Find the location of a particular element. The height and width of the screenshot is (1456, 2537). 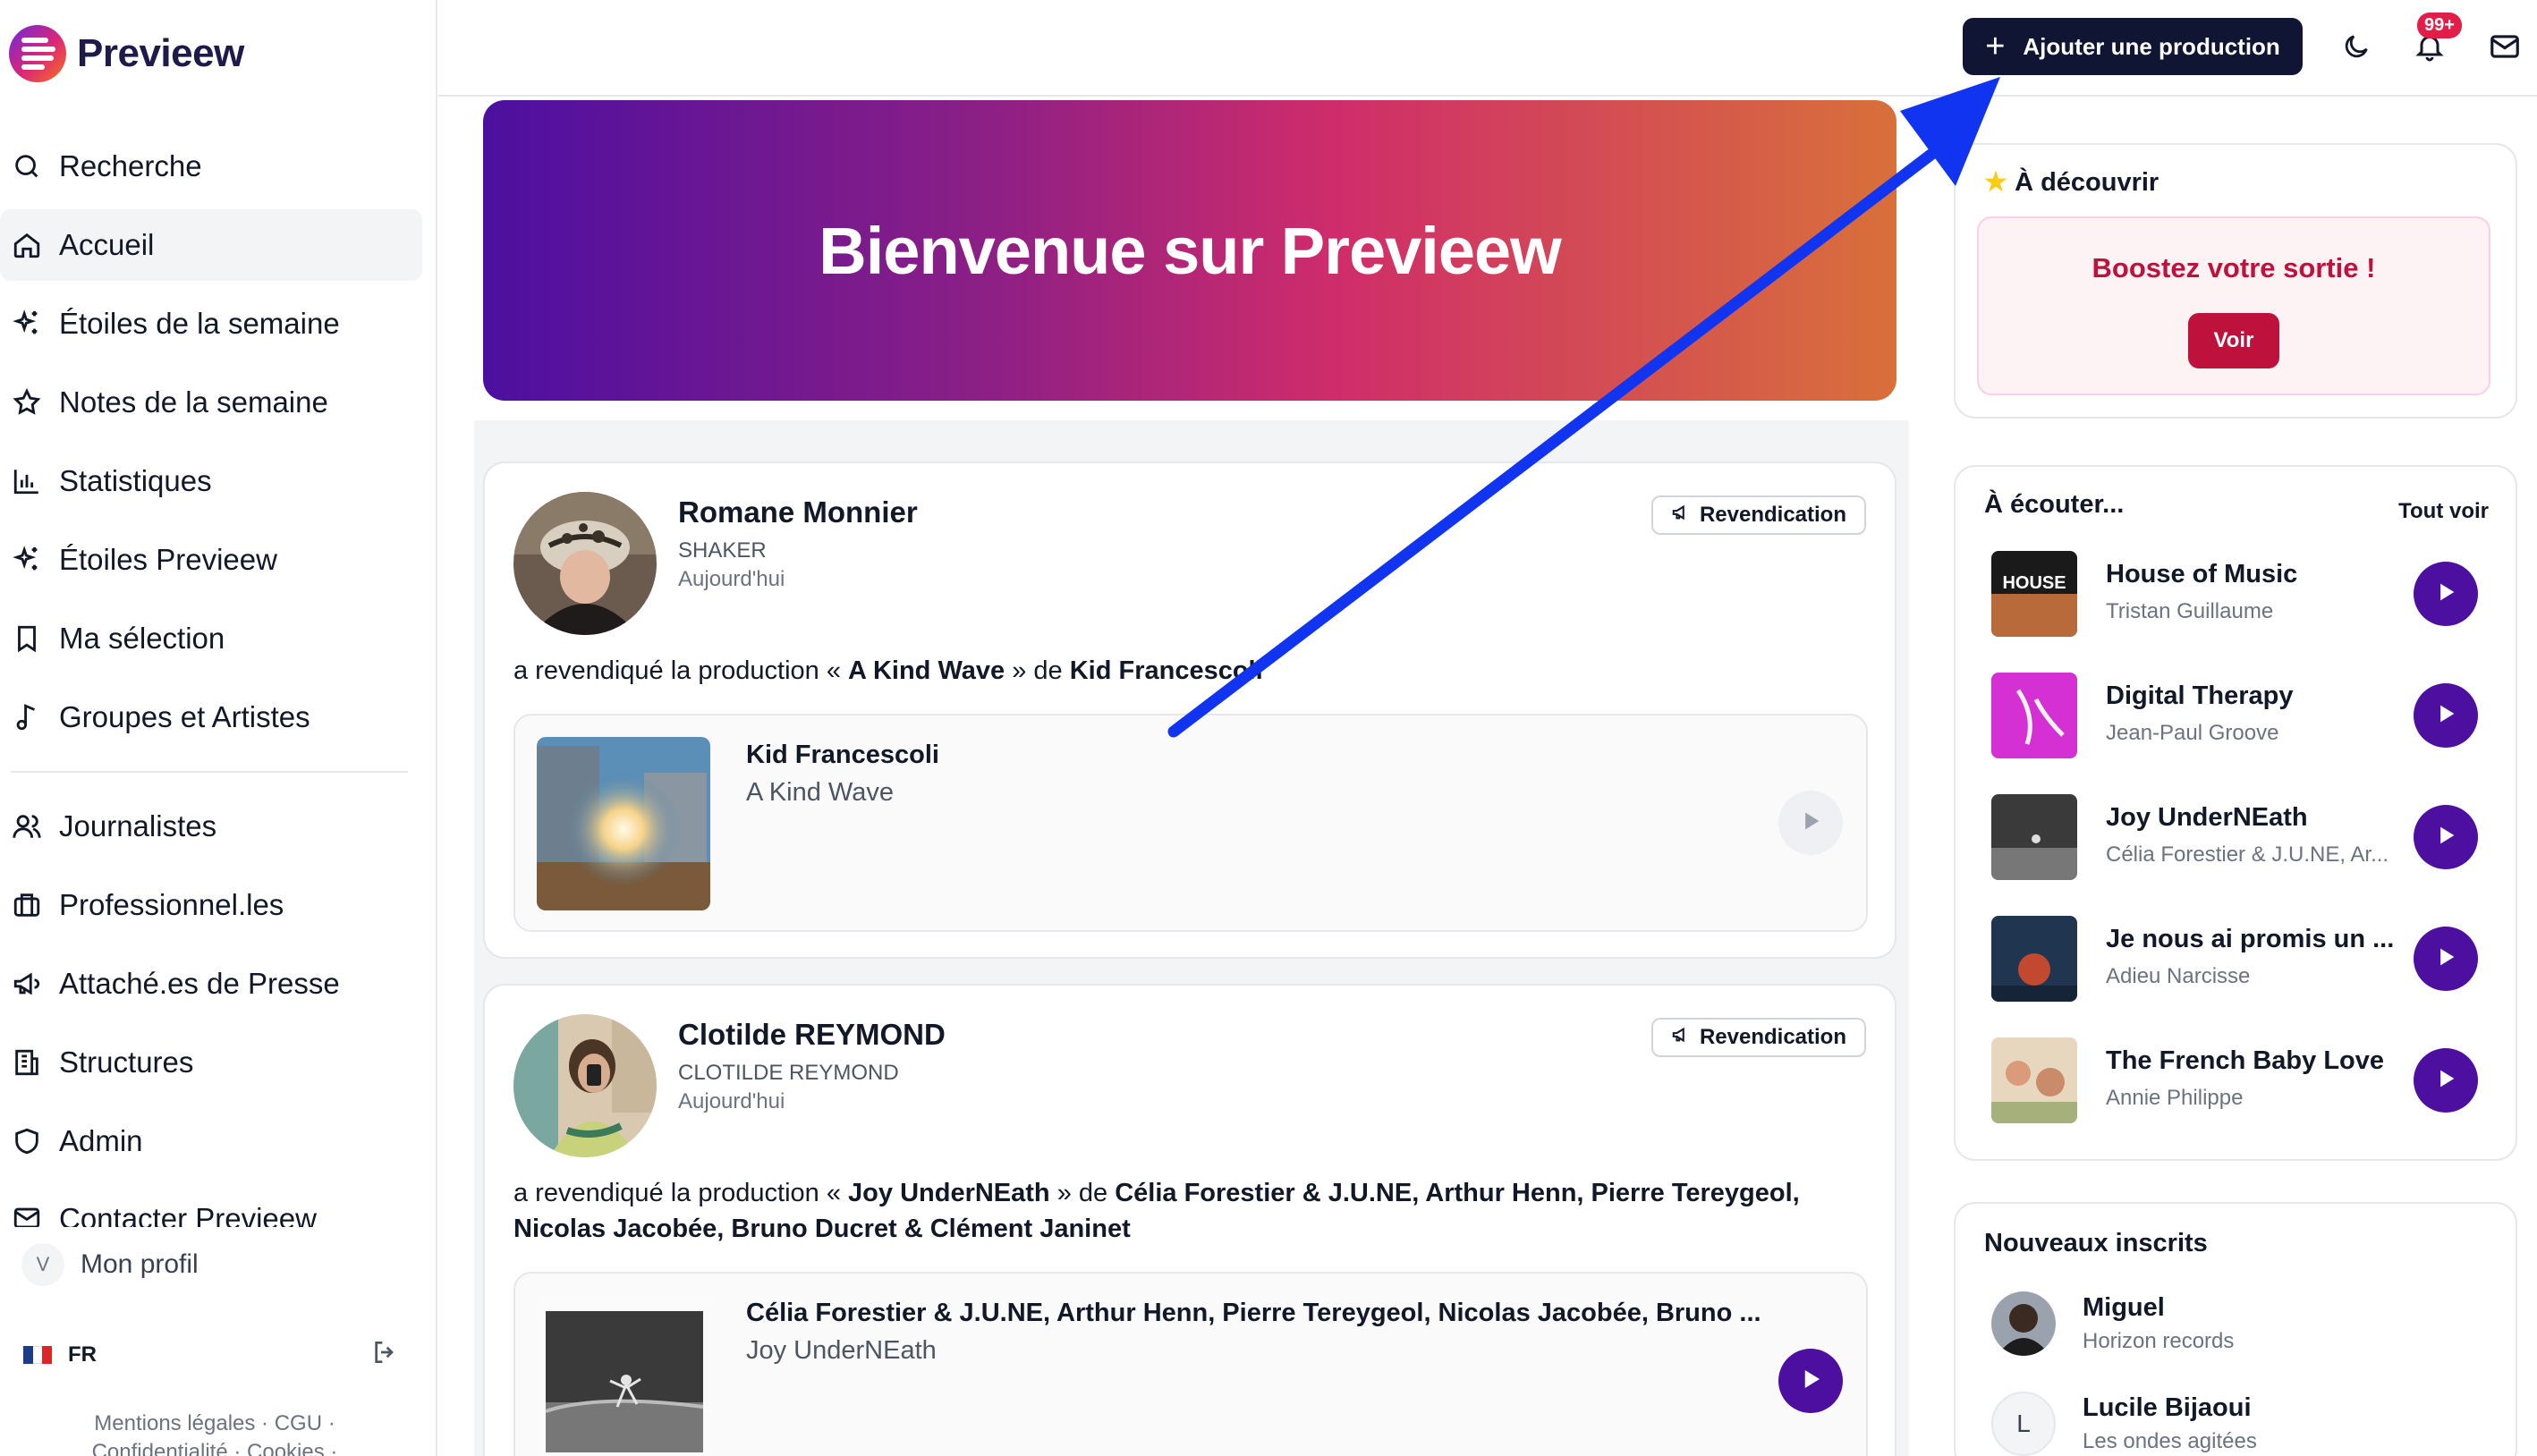

sidebar-item-label: Ma sélection is located at coordinates (142, 638).